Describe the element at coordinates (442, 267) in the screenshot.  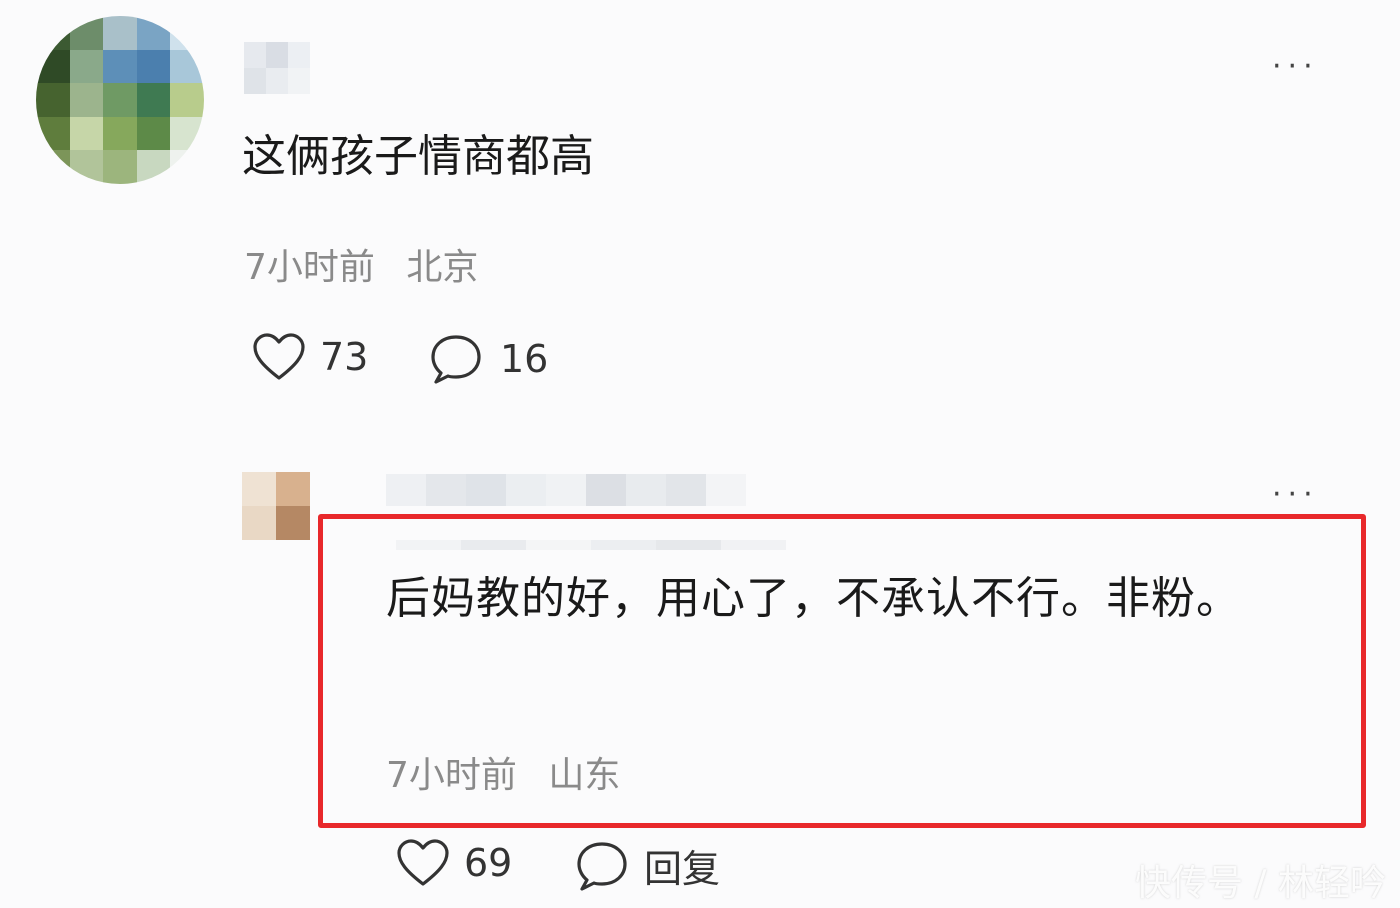
I see `comment-location: 北京` at that location.